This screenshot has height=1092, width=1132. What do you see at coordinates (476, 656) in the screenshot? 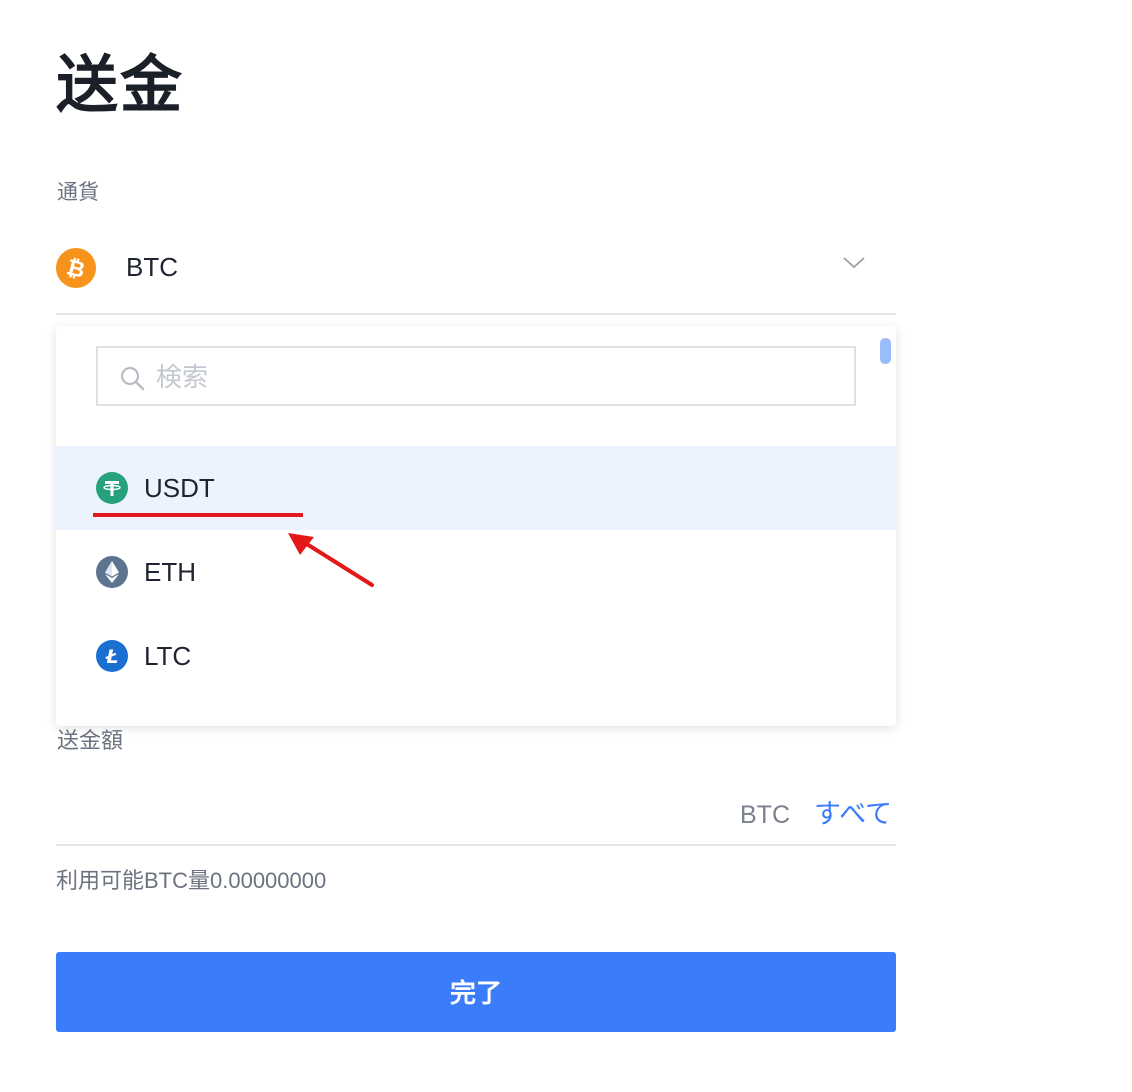
I see `option-ltc: Ł LTC` at bounding box center [476, 656].